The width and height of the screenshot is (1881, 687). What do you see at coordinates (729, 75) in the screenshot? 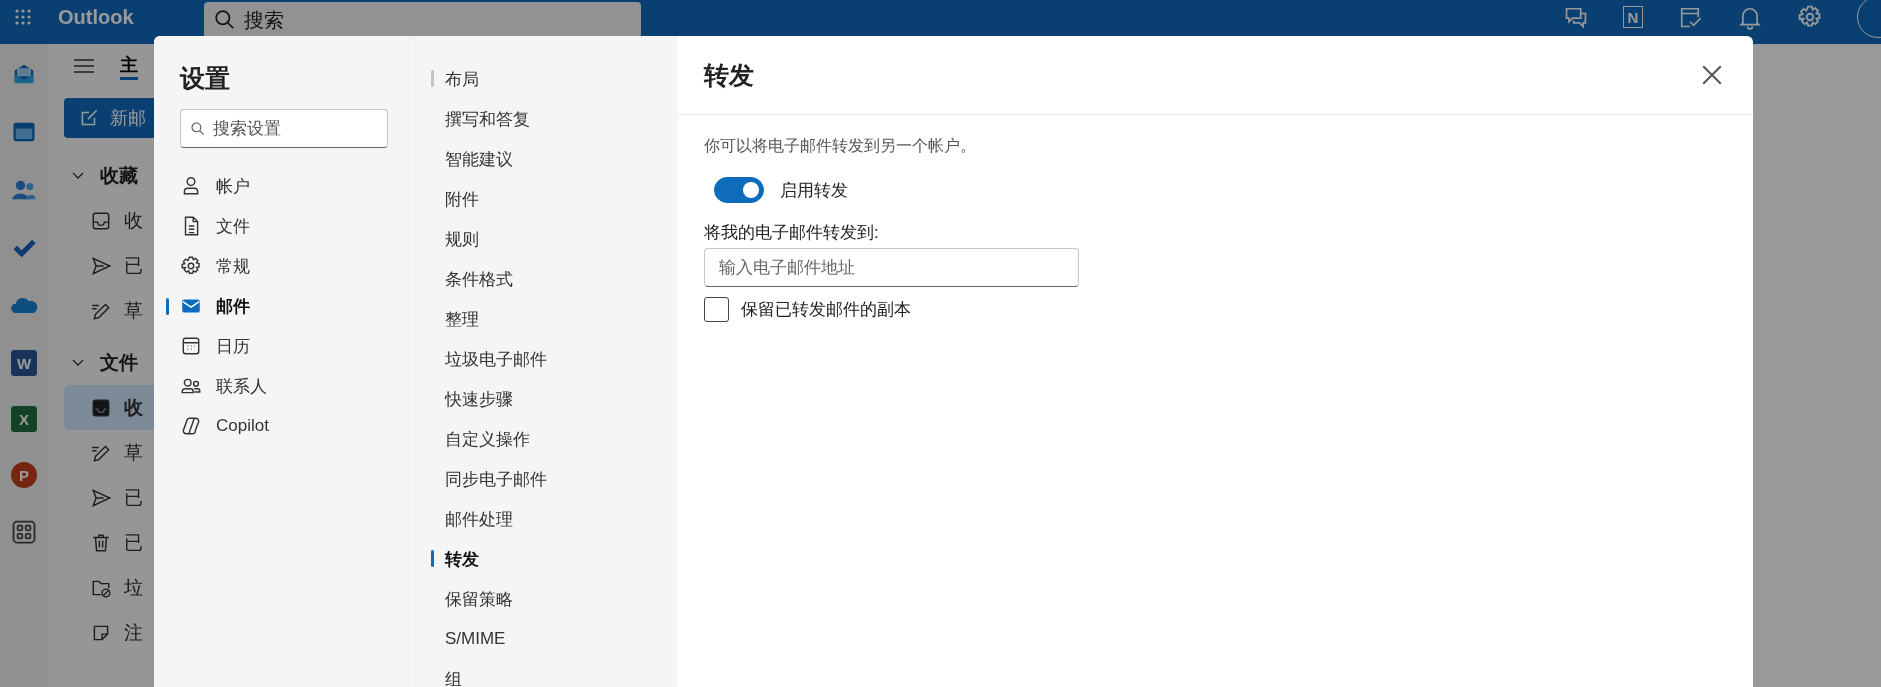
I see `page-title: 转发` at bounding box center [729, 75].